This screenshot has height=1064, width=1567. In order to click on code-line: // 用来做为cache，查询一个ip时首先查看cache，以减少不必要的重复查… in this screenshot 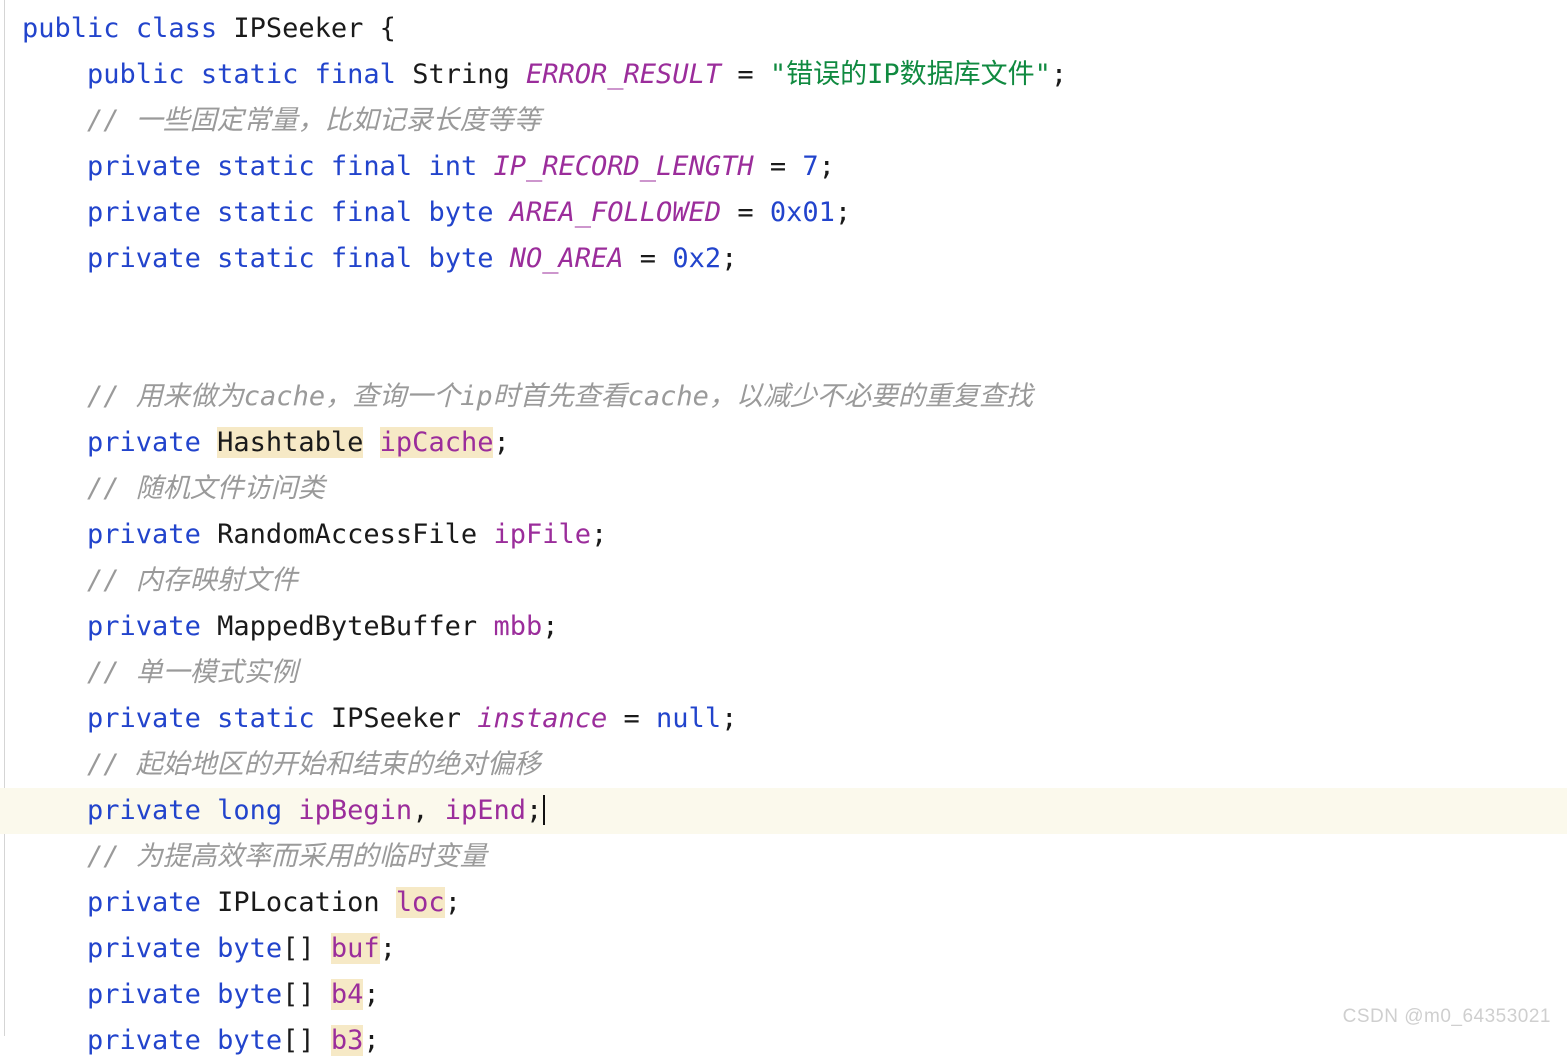, I will do `click(783, 397)`.